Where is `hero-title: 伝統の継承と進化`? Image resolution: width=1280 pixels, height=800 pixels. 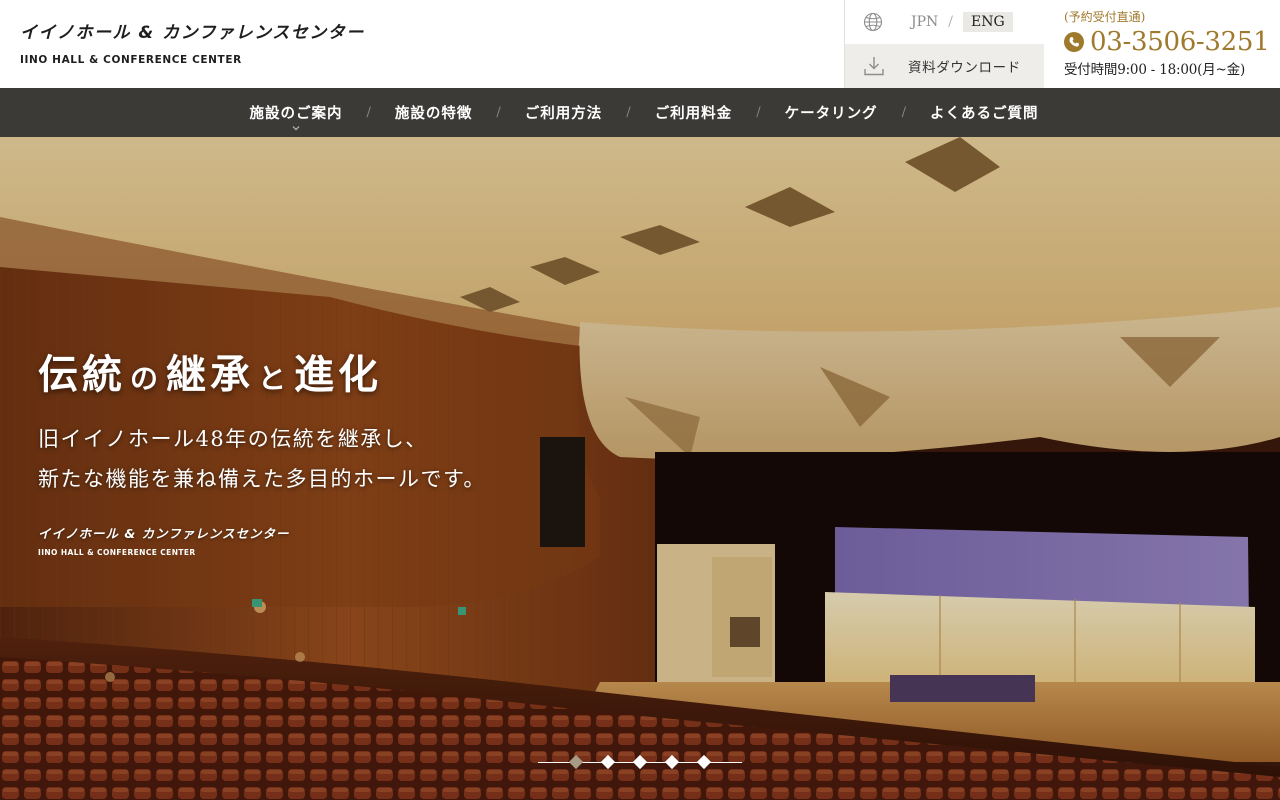
hero-title: 伝統の継承と進化 is located at coordinates (210, 371).